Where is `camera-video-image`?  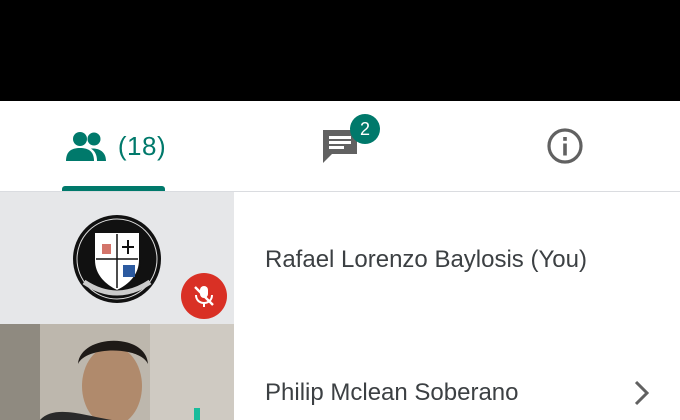
camera-video-image is located at coordinates (117, 372).